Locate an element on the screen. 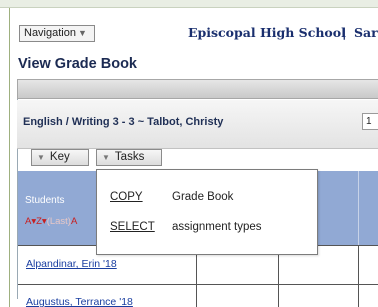 The image size is (378, 307). student-link: Augustus, Terrance '18 is located at coordinates (79, 301).